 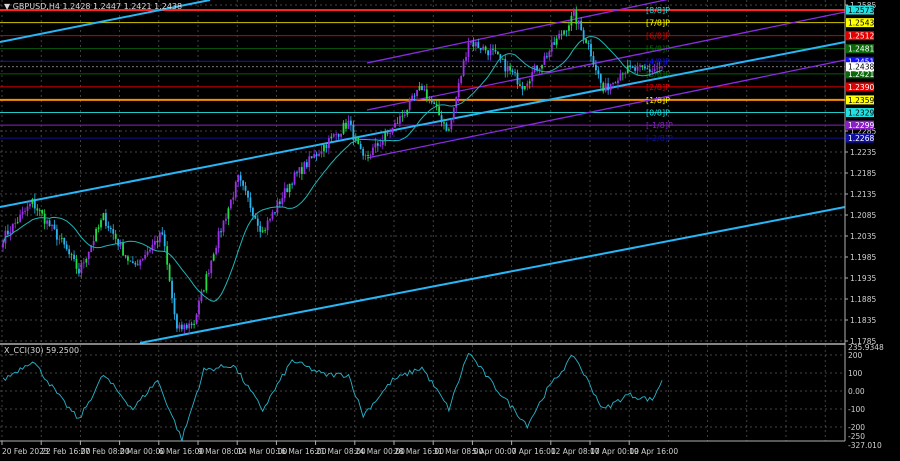 I want to click on cci-tick-label: 100, so click(x=855, y=373).